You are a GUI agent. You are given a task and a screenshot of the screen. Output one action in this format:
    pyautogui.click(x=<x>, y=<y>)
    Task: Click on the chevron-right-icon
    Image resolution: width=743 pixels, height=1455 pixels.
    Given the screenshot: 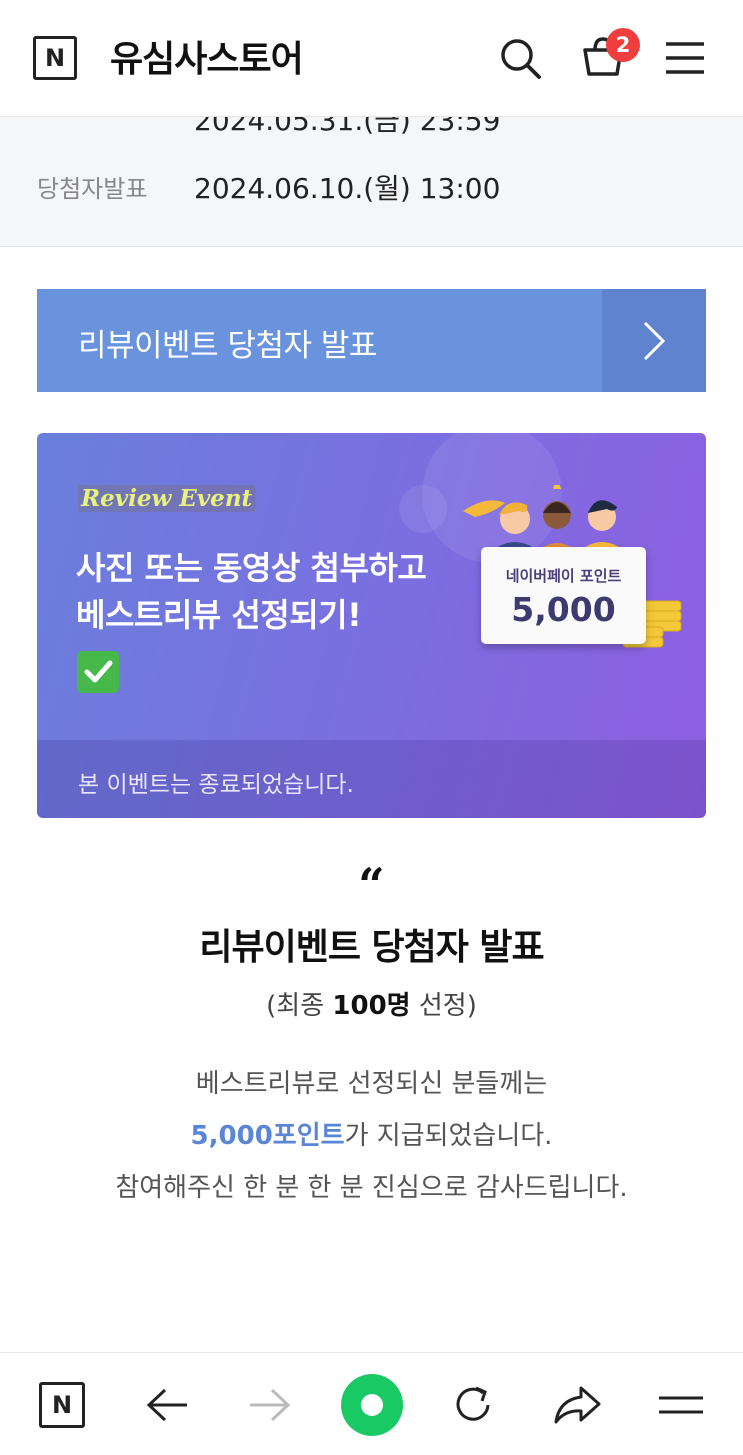 What is the action you would take?
    pyautogui.click(x=654, y=340)
    